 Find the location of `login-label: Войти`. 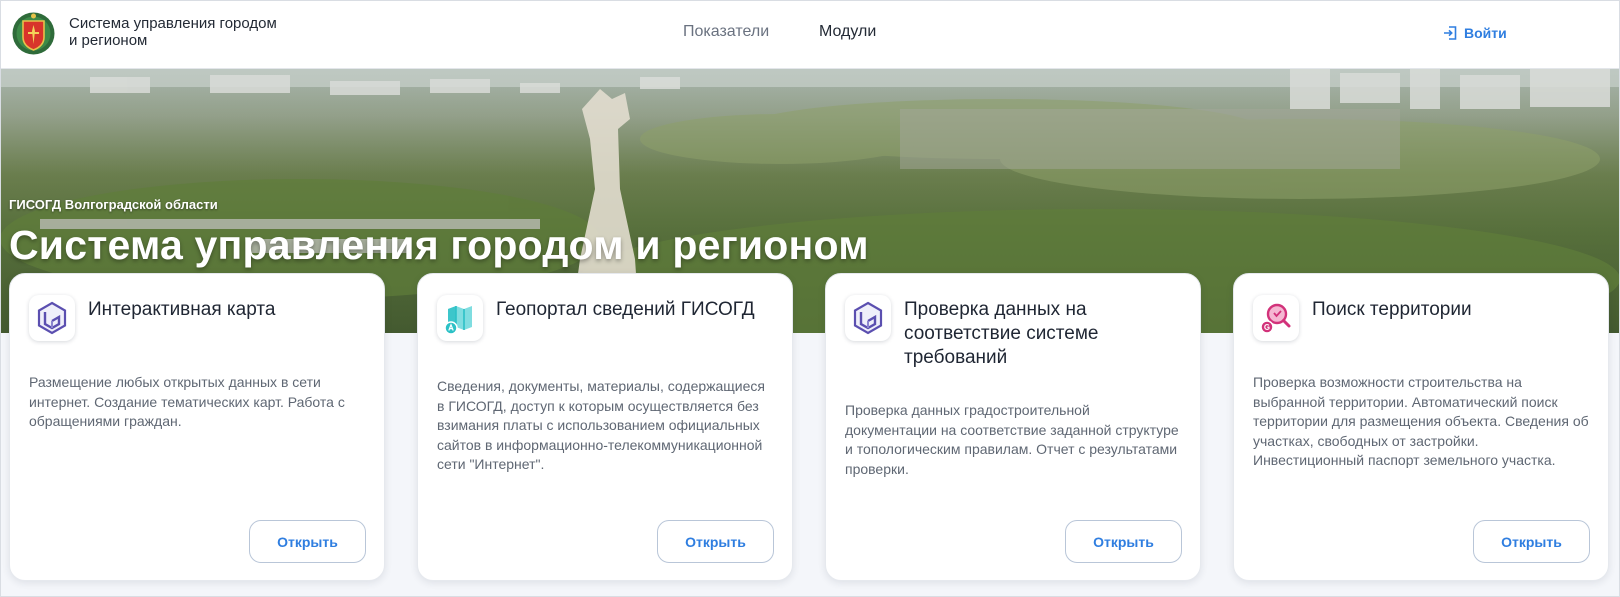

login-label: Войти is located at coordinates (1485, 33).